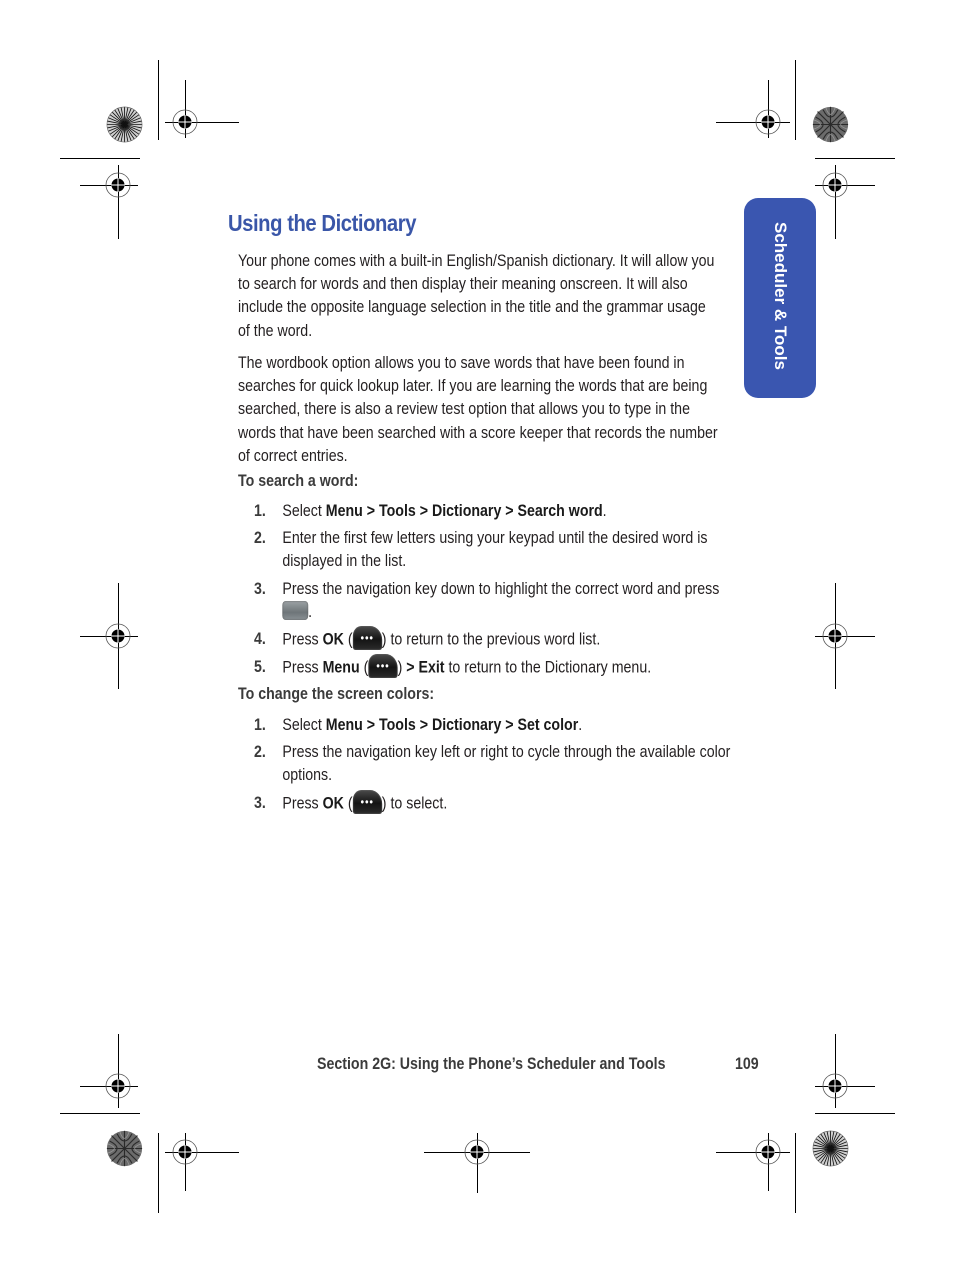  I want to click on section-side-tab: Scheduler & Tools, so click(780, 298).